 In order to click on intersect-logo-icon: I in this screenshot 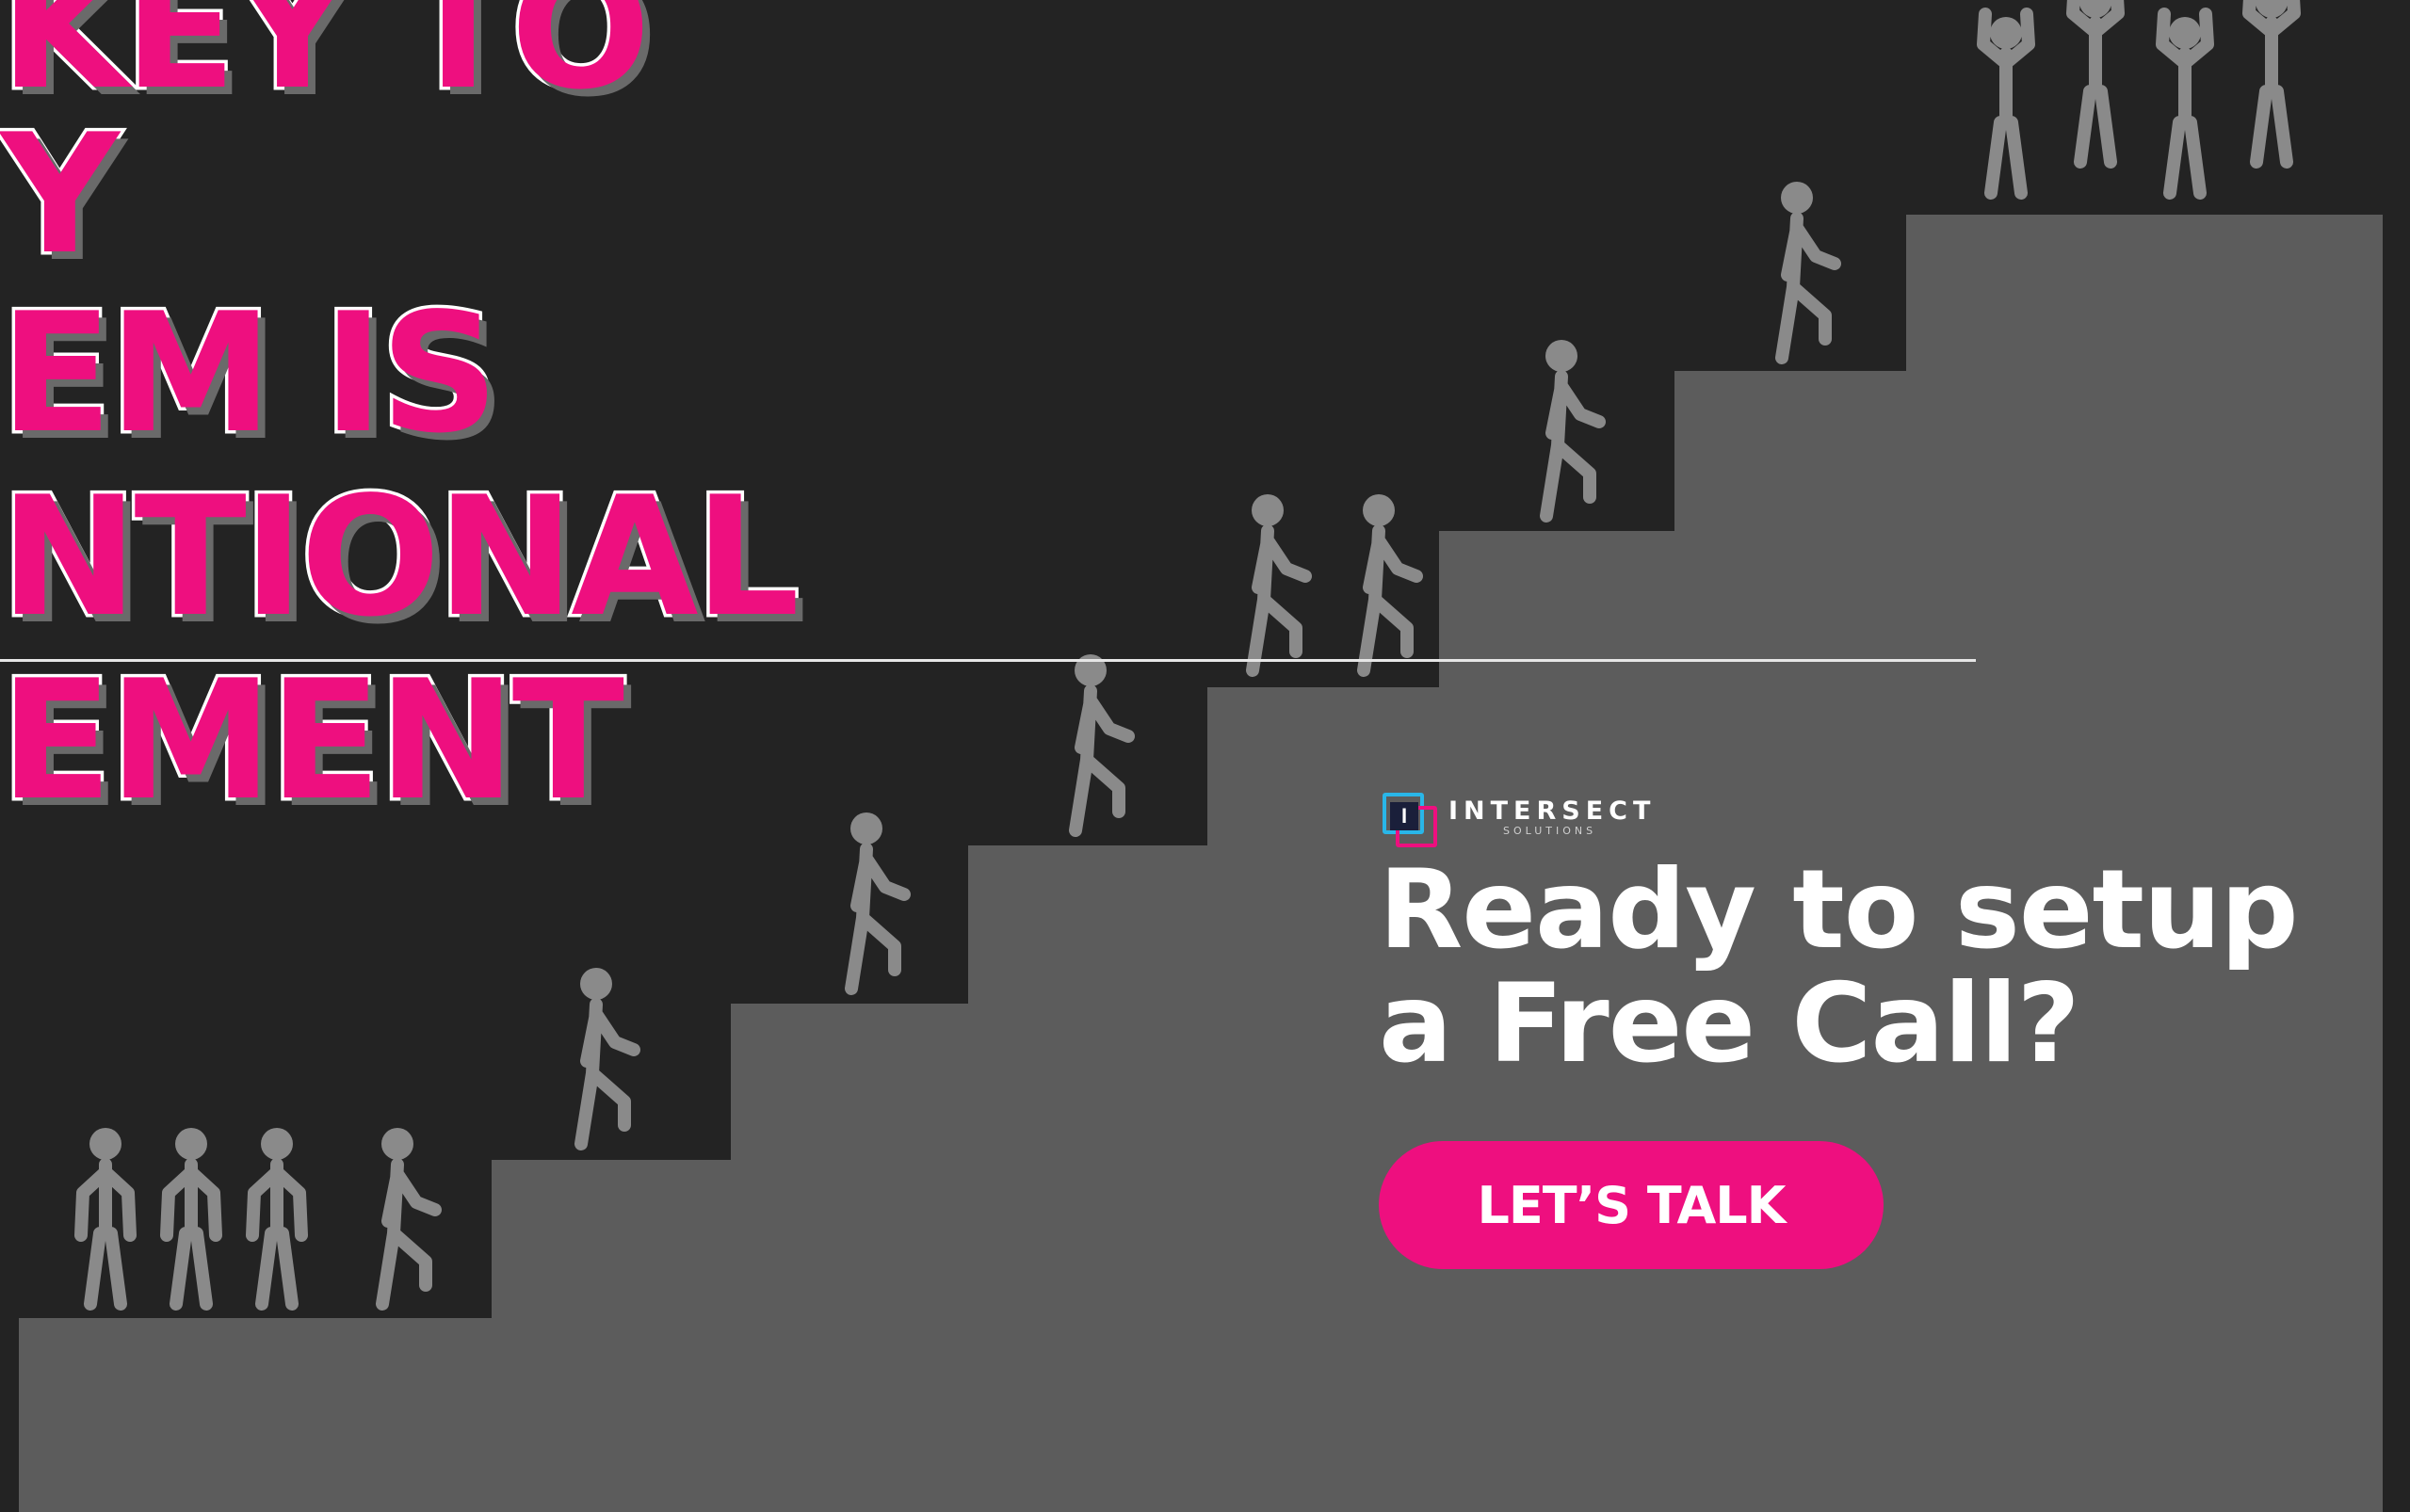, I will do `click(1410, 820)`.